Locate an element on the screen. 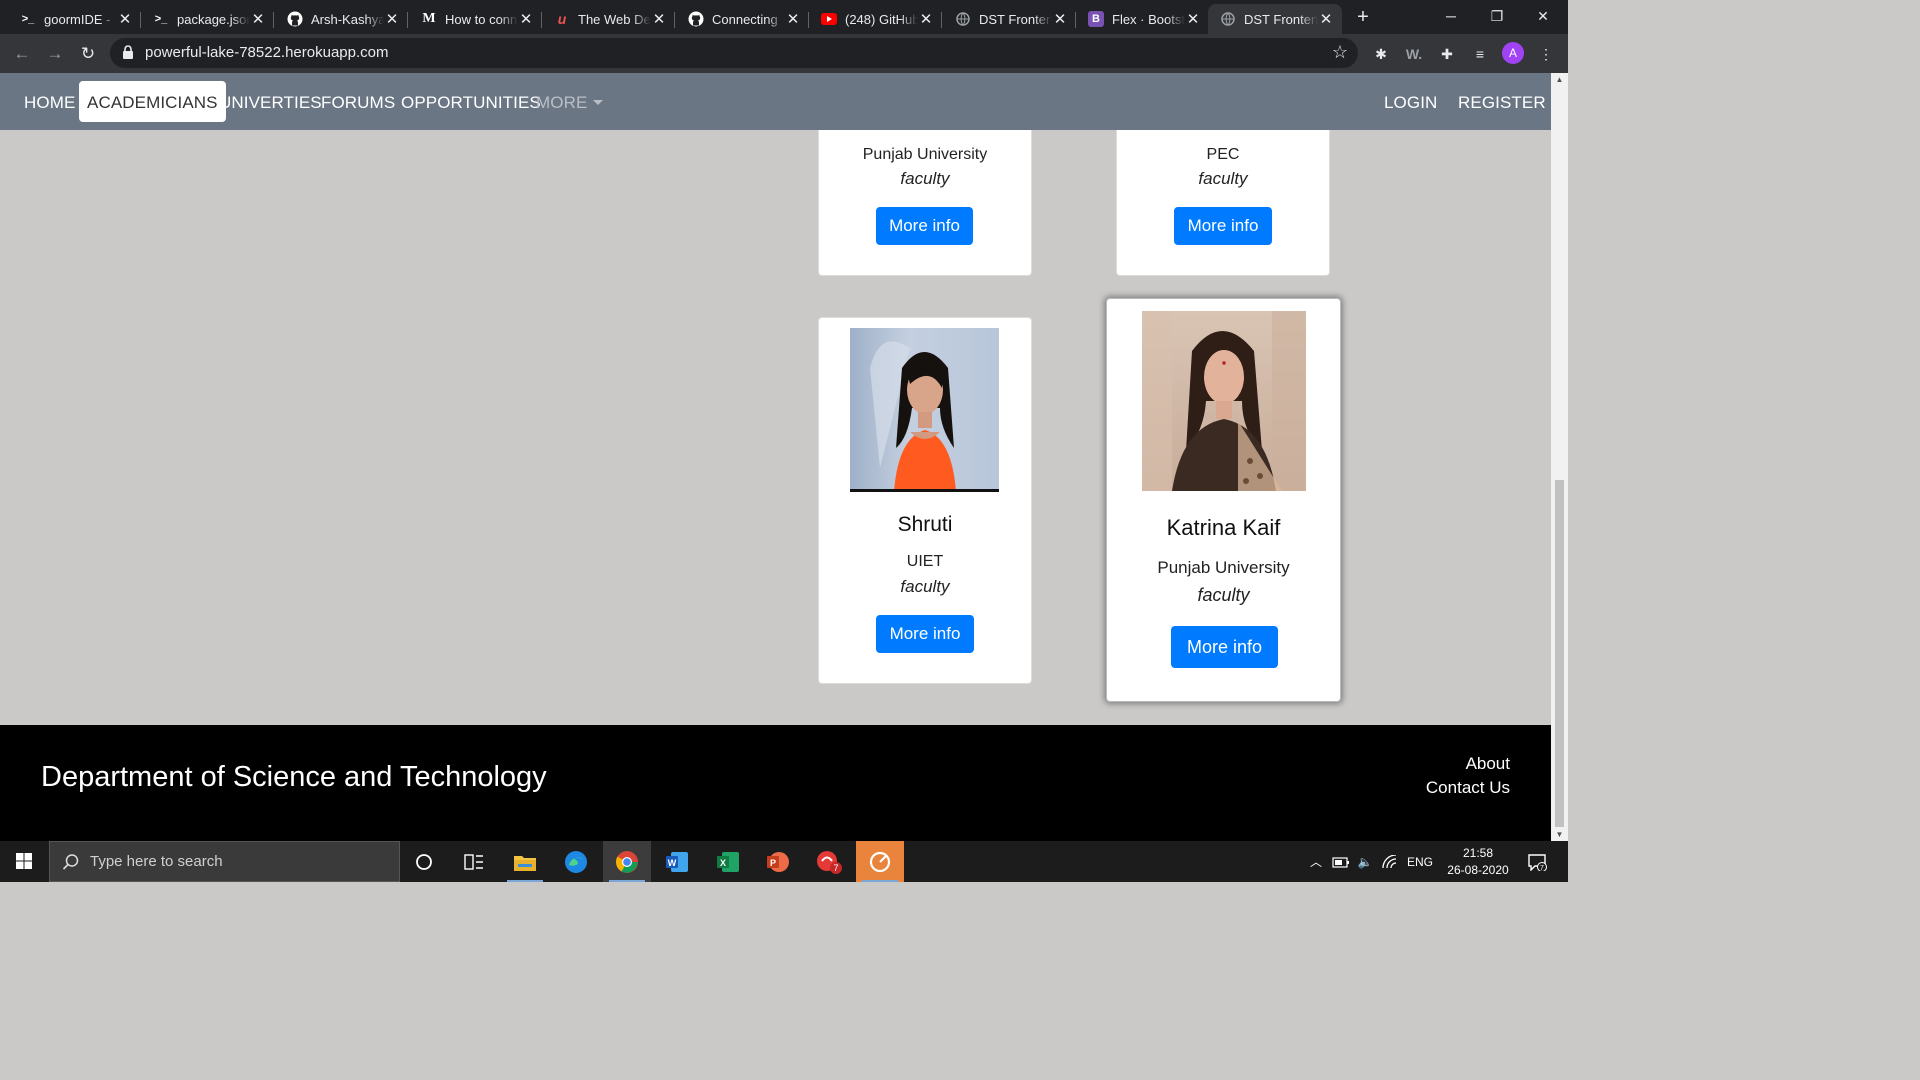 This screenshot has width=1920, height=1080. forward-icon: → is located at coordinates (55, 54).